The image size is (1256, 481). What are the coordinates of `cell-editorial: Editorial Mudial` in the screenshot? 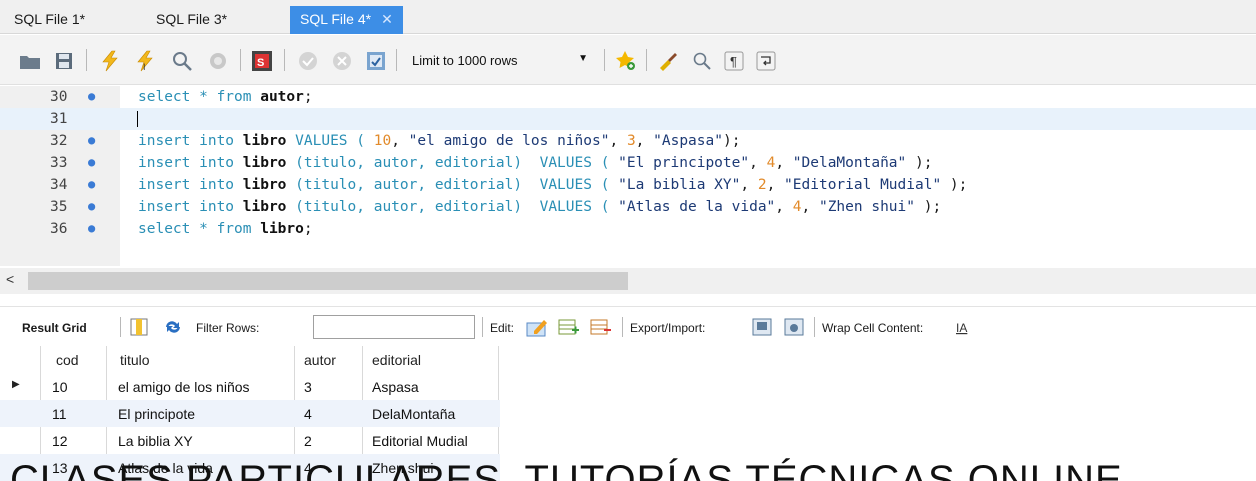 It's located at (420, 441).